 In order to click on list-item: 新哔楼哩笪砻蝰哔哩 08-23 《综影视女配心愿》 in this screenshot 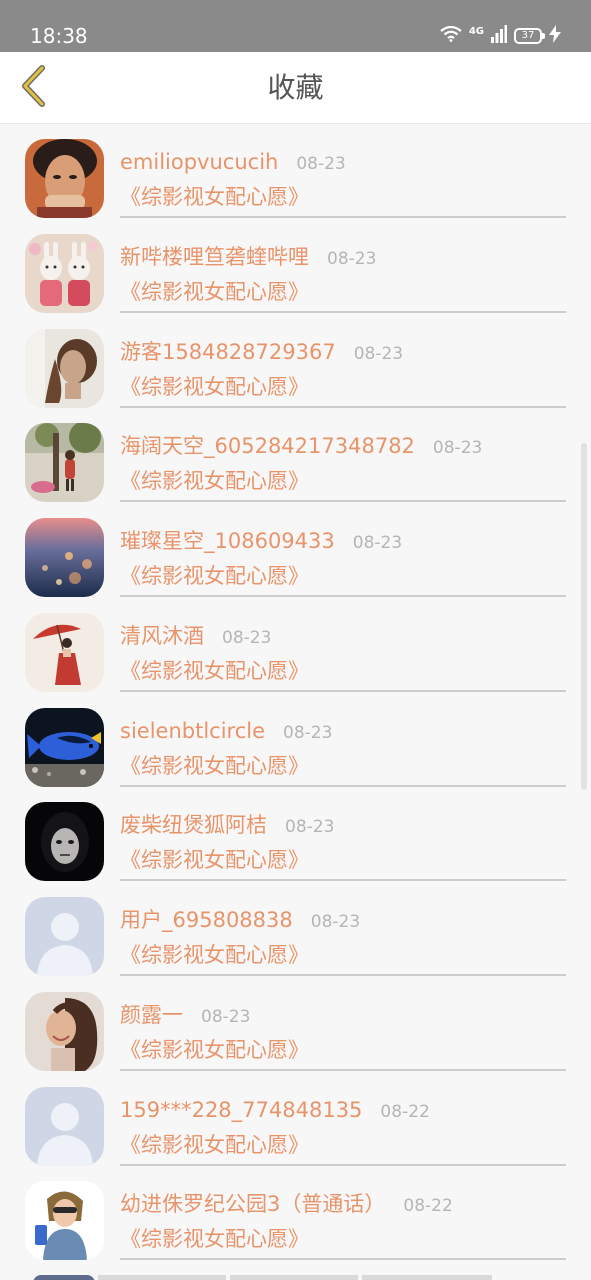, I will do `click(295, 267)`.